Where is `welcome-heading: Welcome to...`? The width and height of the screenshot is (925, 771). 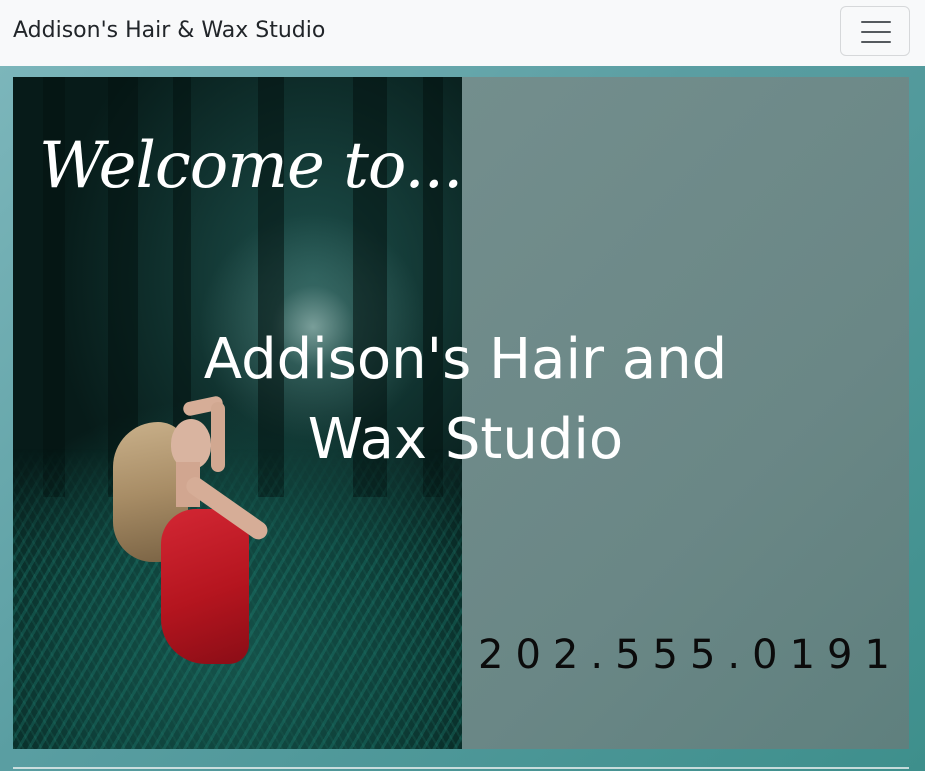 welcome-heading: Welcome to... is located at coordinates (251, 166).